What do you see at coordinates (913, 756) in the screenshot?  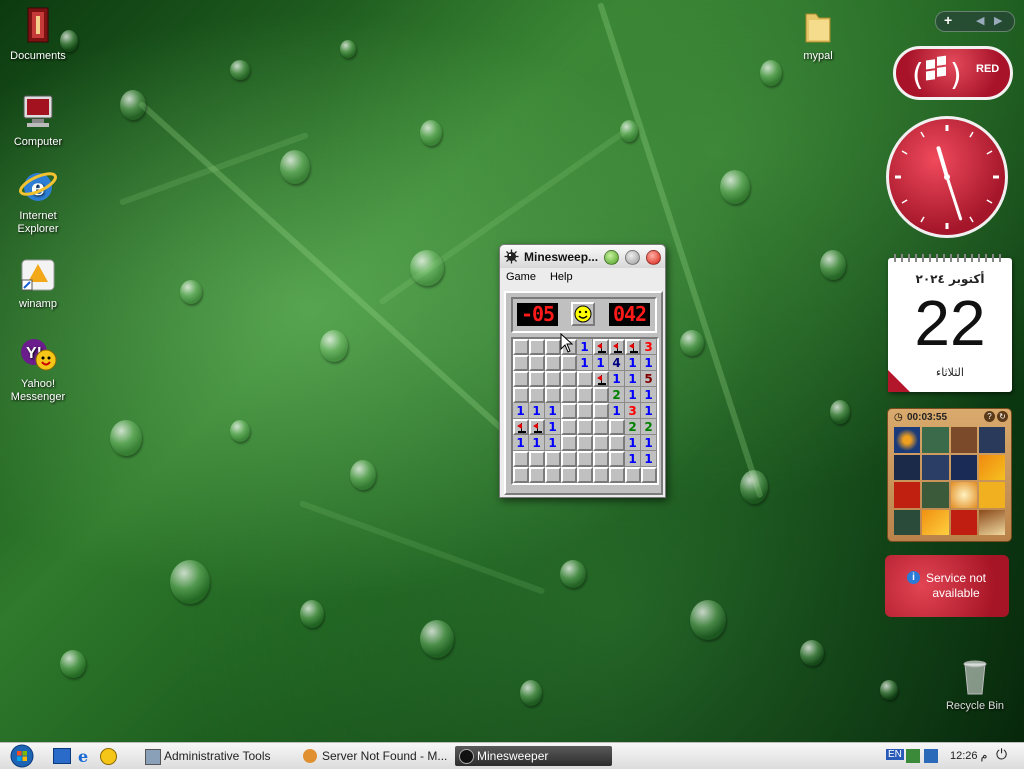 I see `network-icon` at bounding box center [913, 756].